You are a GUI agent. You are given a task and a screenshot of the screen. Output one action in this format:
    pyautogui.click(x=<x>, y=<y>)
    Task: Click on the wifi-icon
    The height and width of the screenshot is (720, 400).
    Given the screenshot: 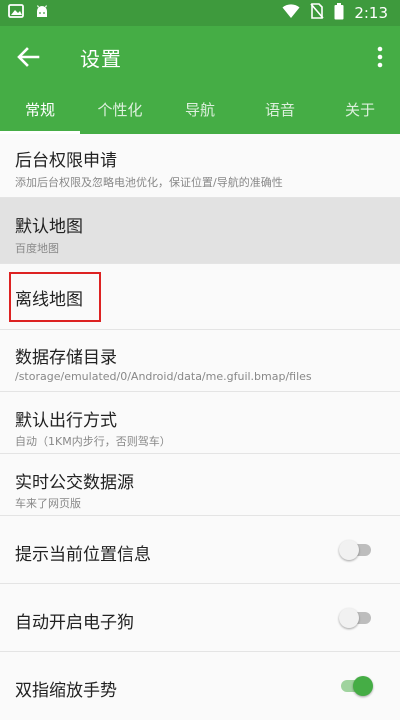 What is the action you would take?
    pyautogui.click(x=291, y=13)
    